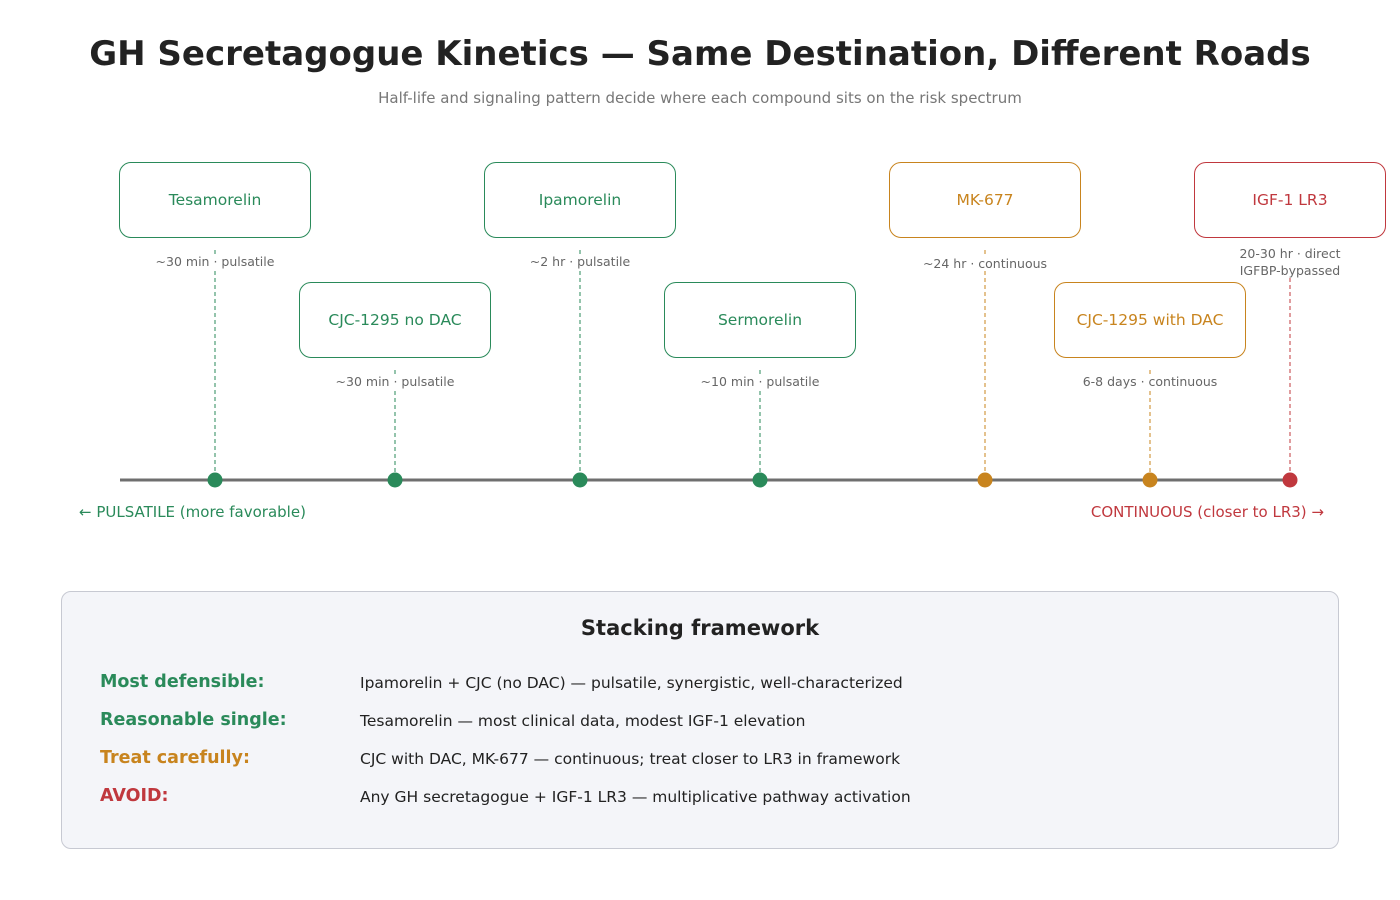  What do you see at coordinates (193, 720) in the screenshot?
I see `framework-row-label: Reasonable single:` at bounding box center [193, 720].